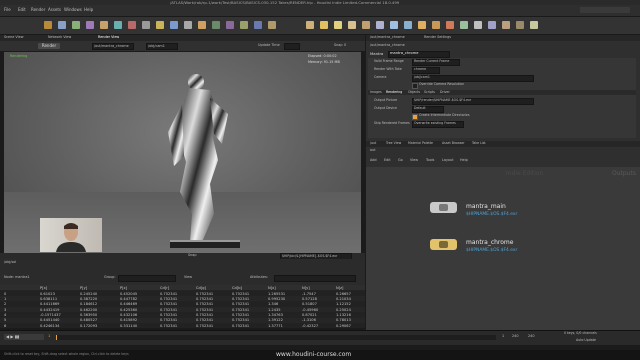 This screenshot has width=640, height=360. What do you see at coordinates (38, 10) in the screenshot?
I see `menu-render: Render` at bounding box center [38, 10].